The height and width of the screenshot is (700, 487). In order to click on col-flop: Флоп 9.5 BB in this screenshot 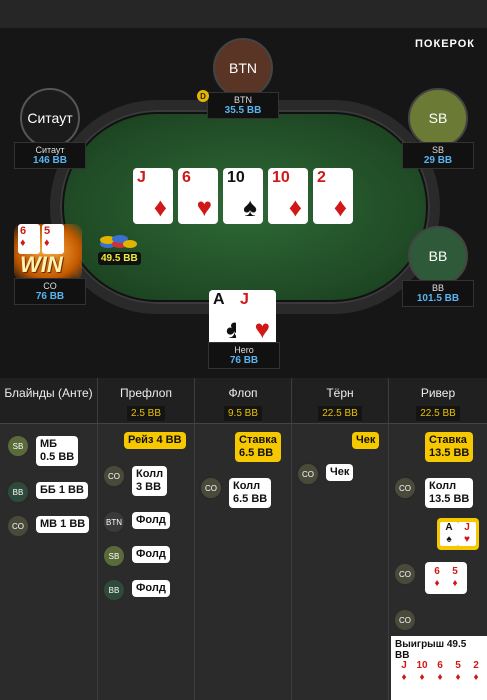, I will do `click(243, 400)`.